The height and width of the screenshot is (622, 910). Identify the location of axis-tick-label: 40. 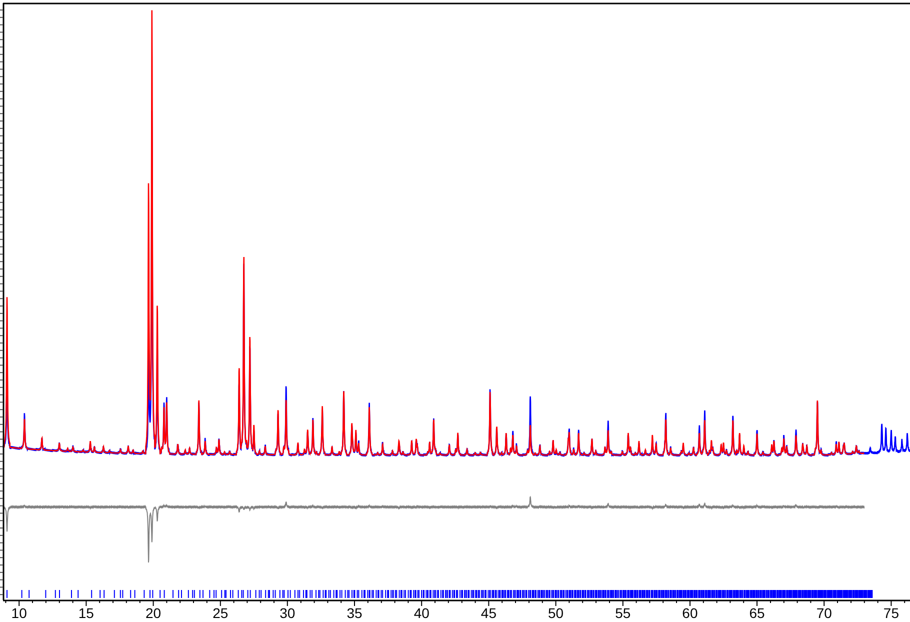
(422, 613).